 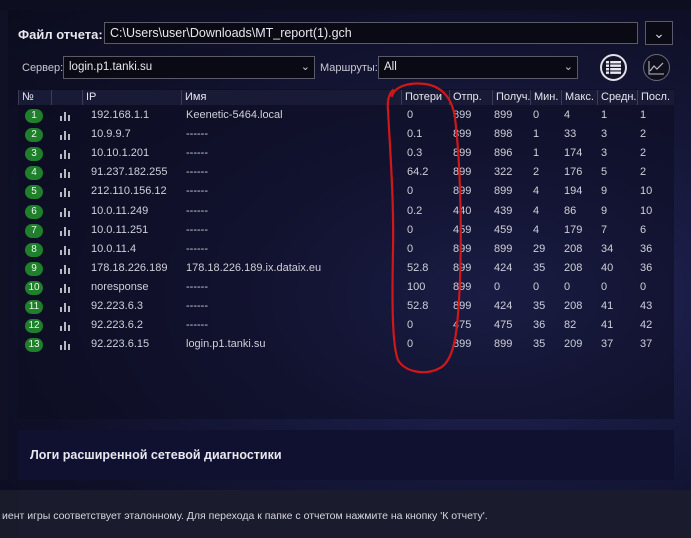 What do you see at coordinates (34, 249) in the screenshot?
I see `hop-number-badge: 8` at bounding box center [34, 249].